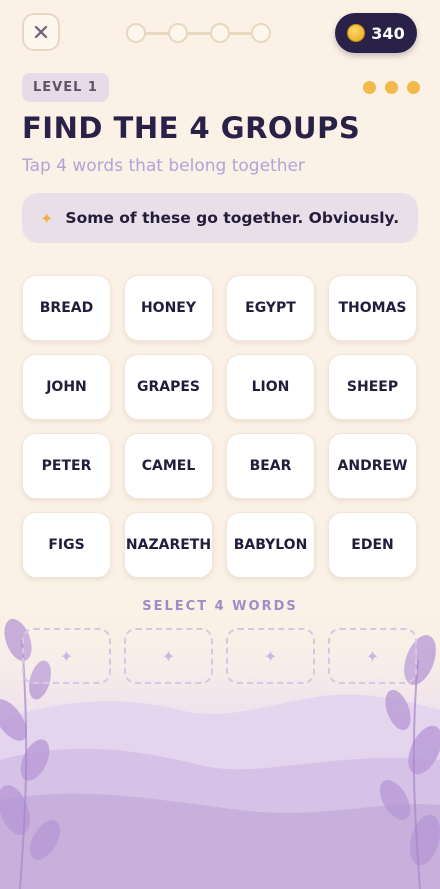 Image resolution: width=440 pixels, height=889 pixels. Describe the element at coordinates (232, 218) in the screenshot. I see `hint-text: Some of these go together. Obviously.` at that location.